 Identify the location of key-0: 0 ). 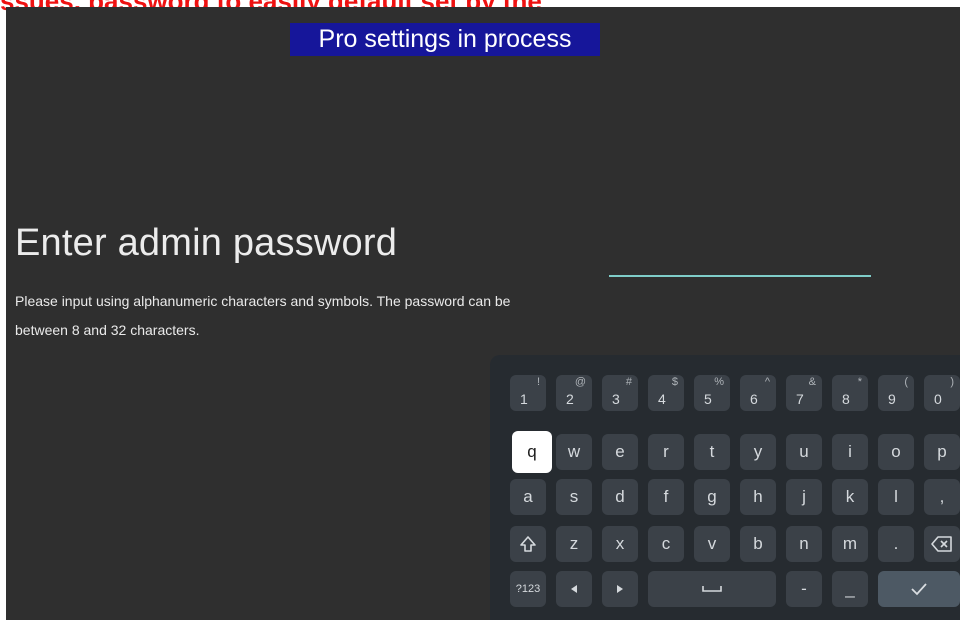
(942, 393).